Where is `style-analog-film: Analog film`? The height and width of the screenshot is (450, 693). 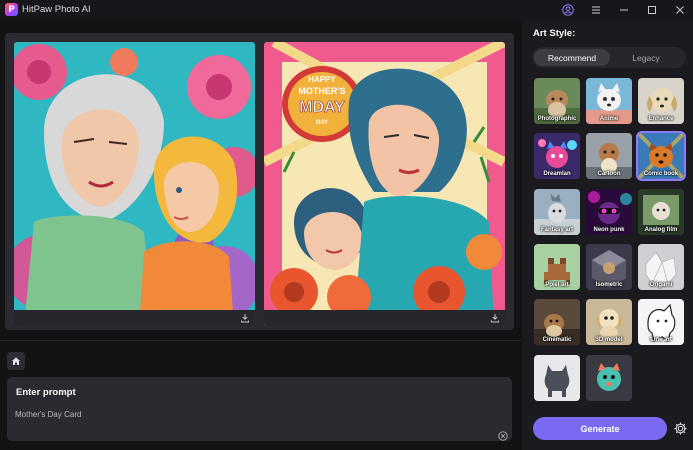 style-analog-film: Analog film is located at coordinates (661, 212).